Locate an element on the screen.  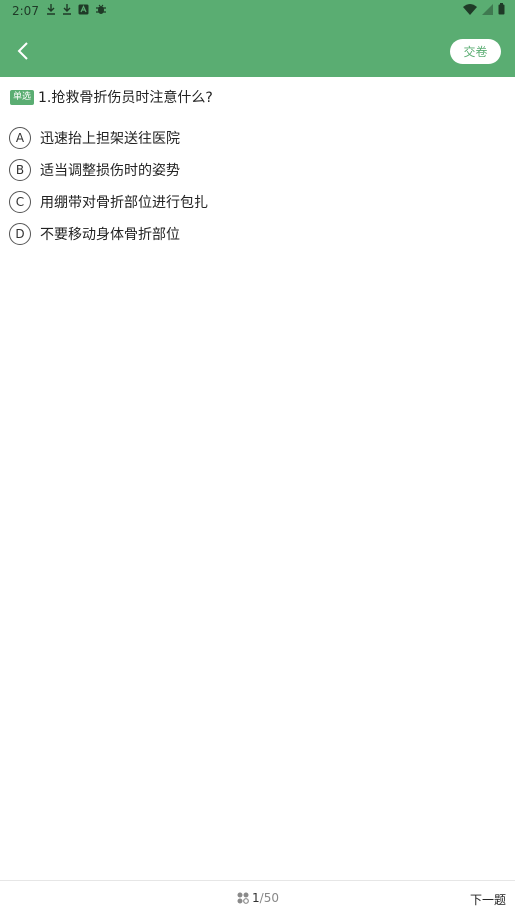
status-bar: 2:07 is located at coordinates (257, 11).